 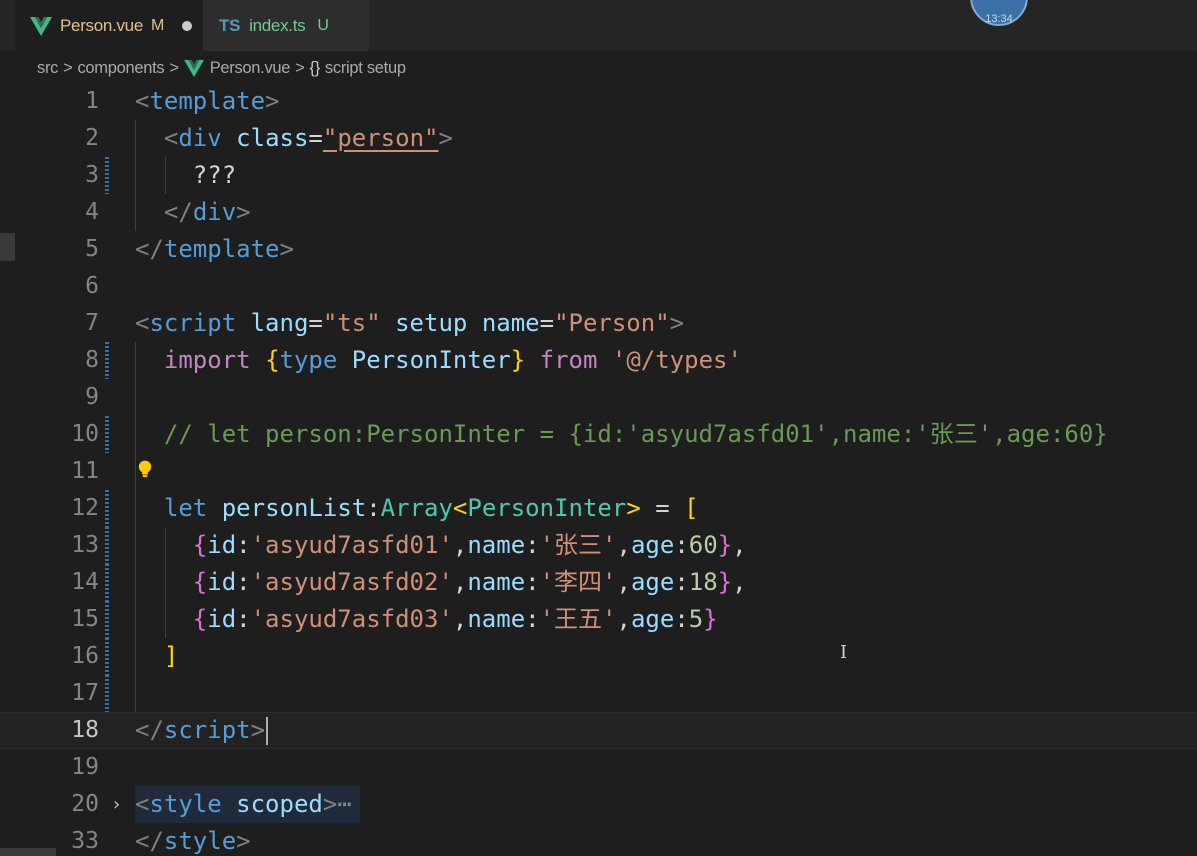 I want to click on code-line: 7 <script lang="ts" setup name="Person">, so click(x=598, y=323).